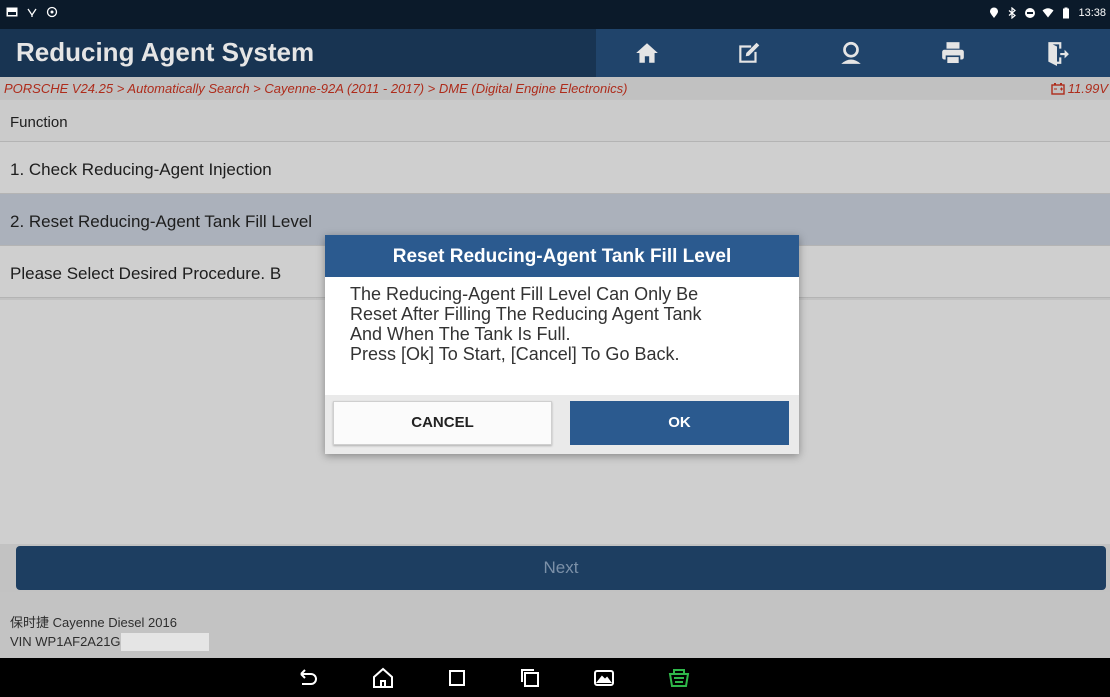  I want to click on home-nav-button, so click(383, 678).